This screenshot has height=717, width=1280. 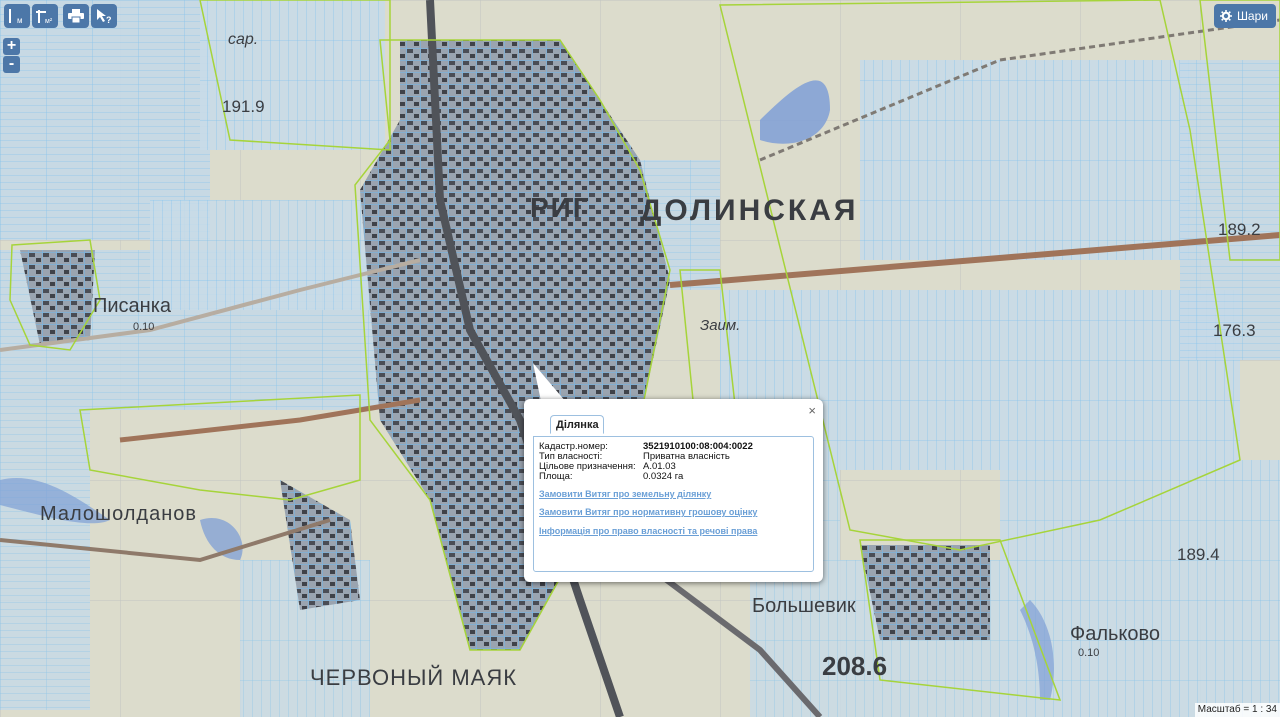 I want to click on zoom-out-button: -, so click(x=11, y=64).